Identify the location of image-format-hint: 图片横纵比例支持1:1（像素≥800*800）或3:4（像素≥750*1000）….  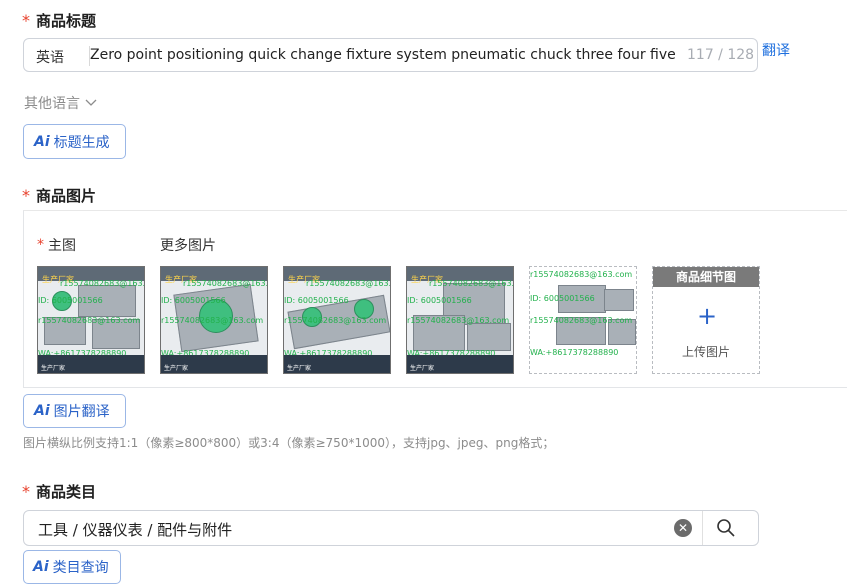
(289, 443).